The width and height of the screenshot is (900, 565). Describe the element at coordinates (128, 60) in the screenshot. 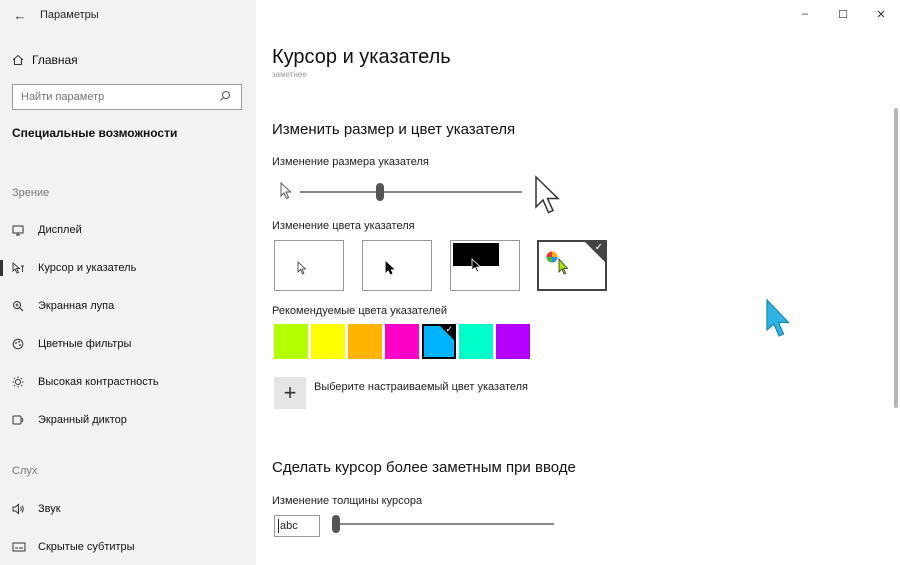

I see `nav-home: Главная` at that location.